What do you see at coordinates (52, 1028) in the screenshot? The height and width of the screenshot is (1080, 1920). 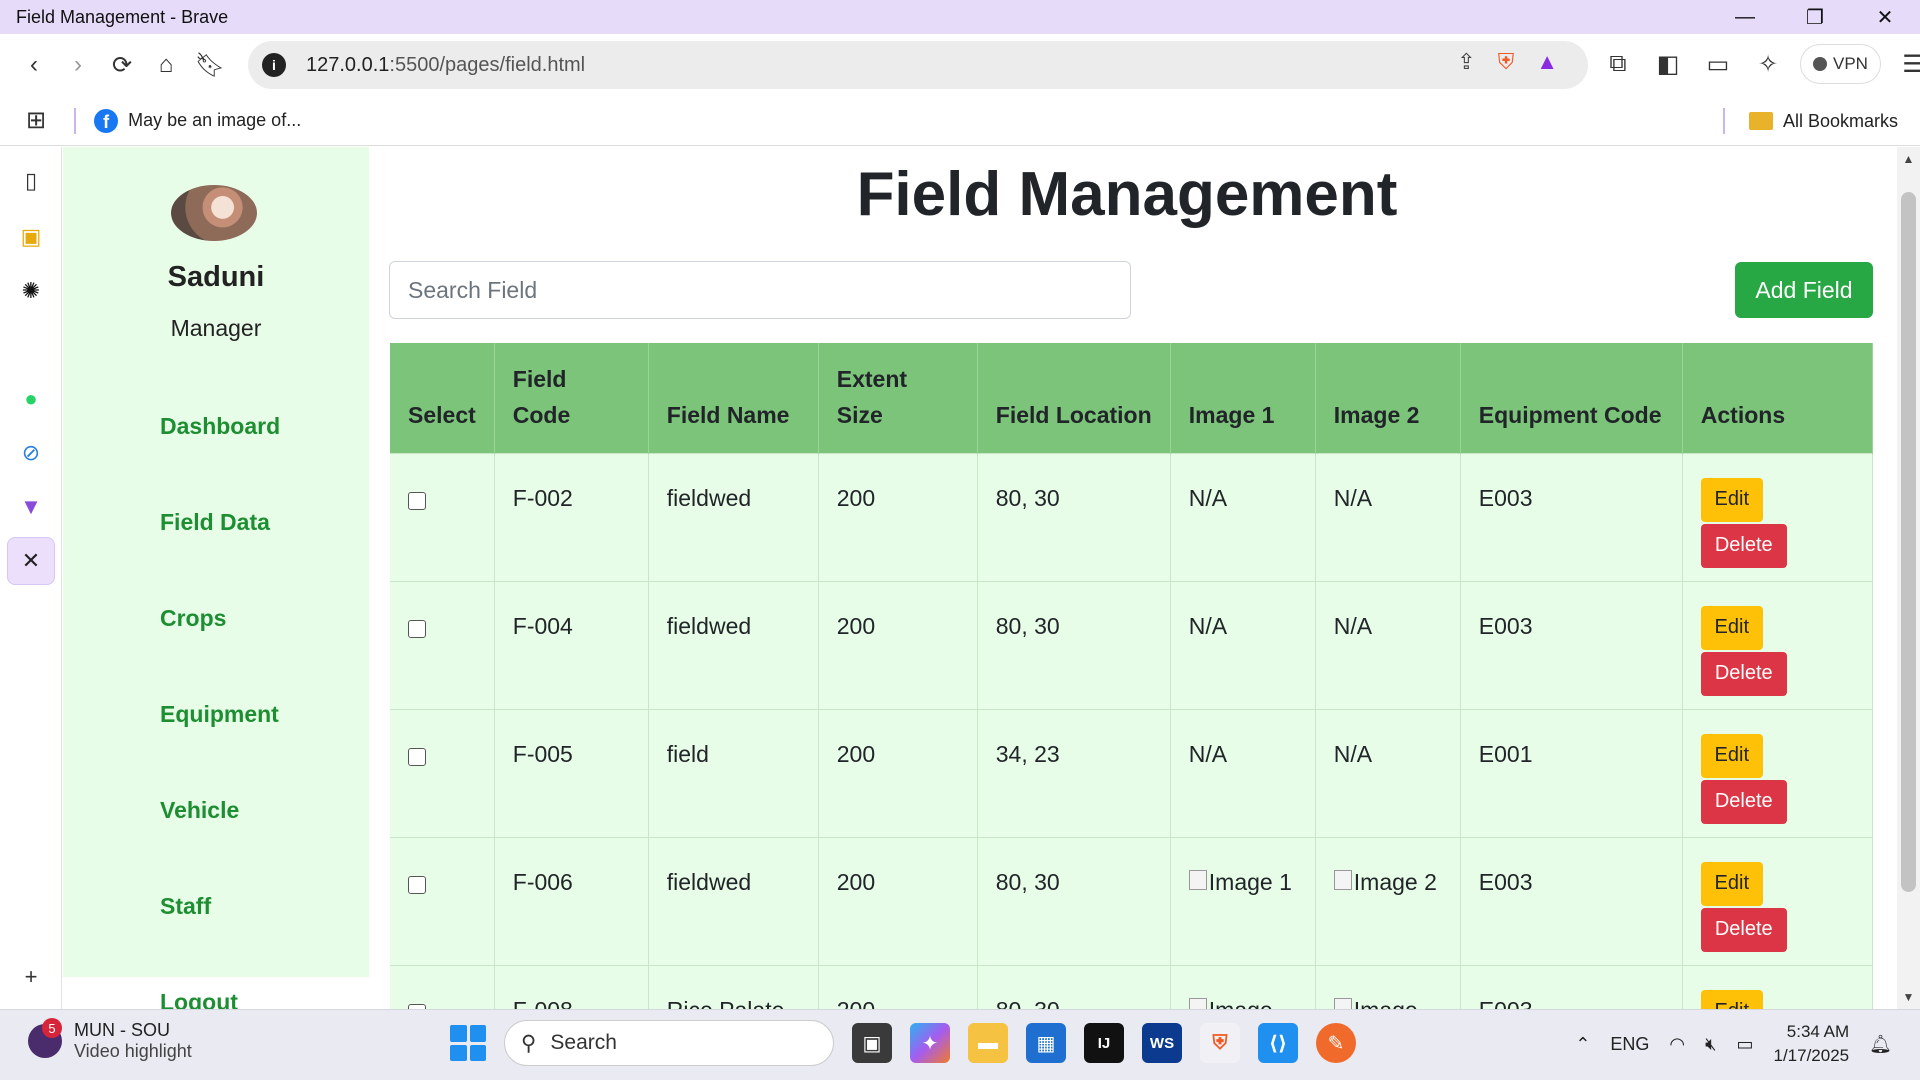 I see `notification-count: 5` at bounding box center [52, 1028].